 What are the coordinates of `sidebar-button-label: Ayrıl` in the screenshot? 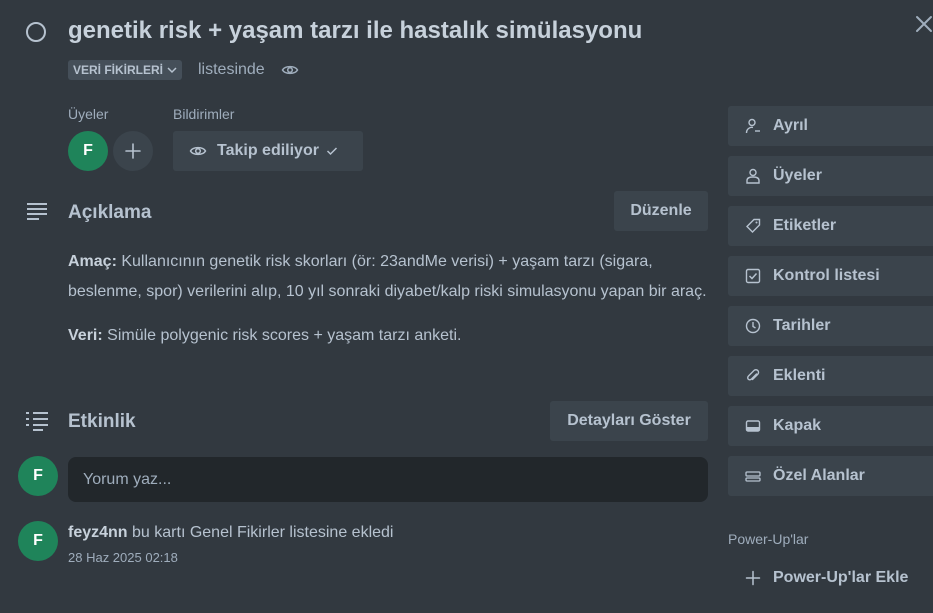 It's located at (790, 125).